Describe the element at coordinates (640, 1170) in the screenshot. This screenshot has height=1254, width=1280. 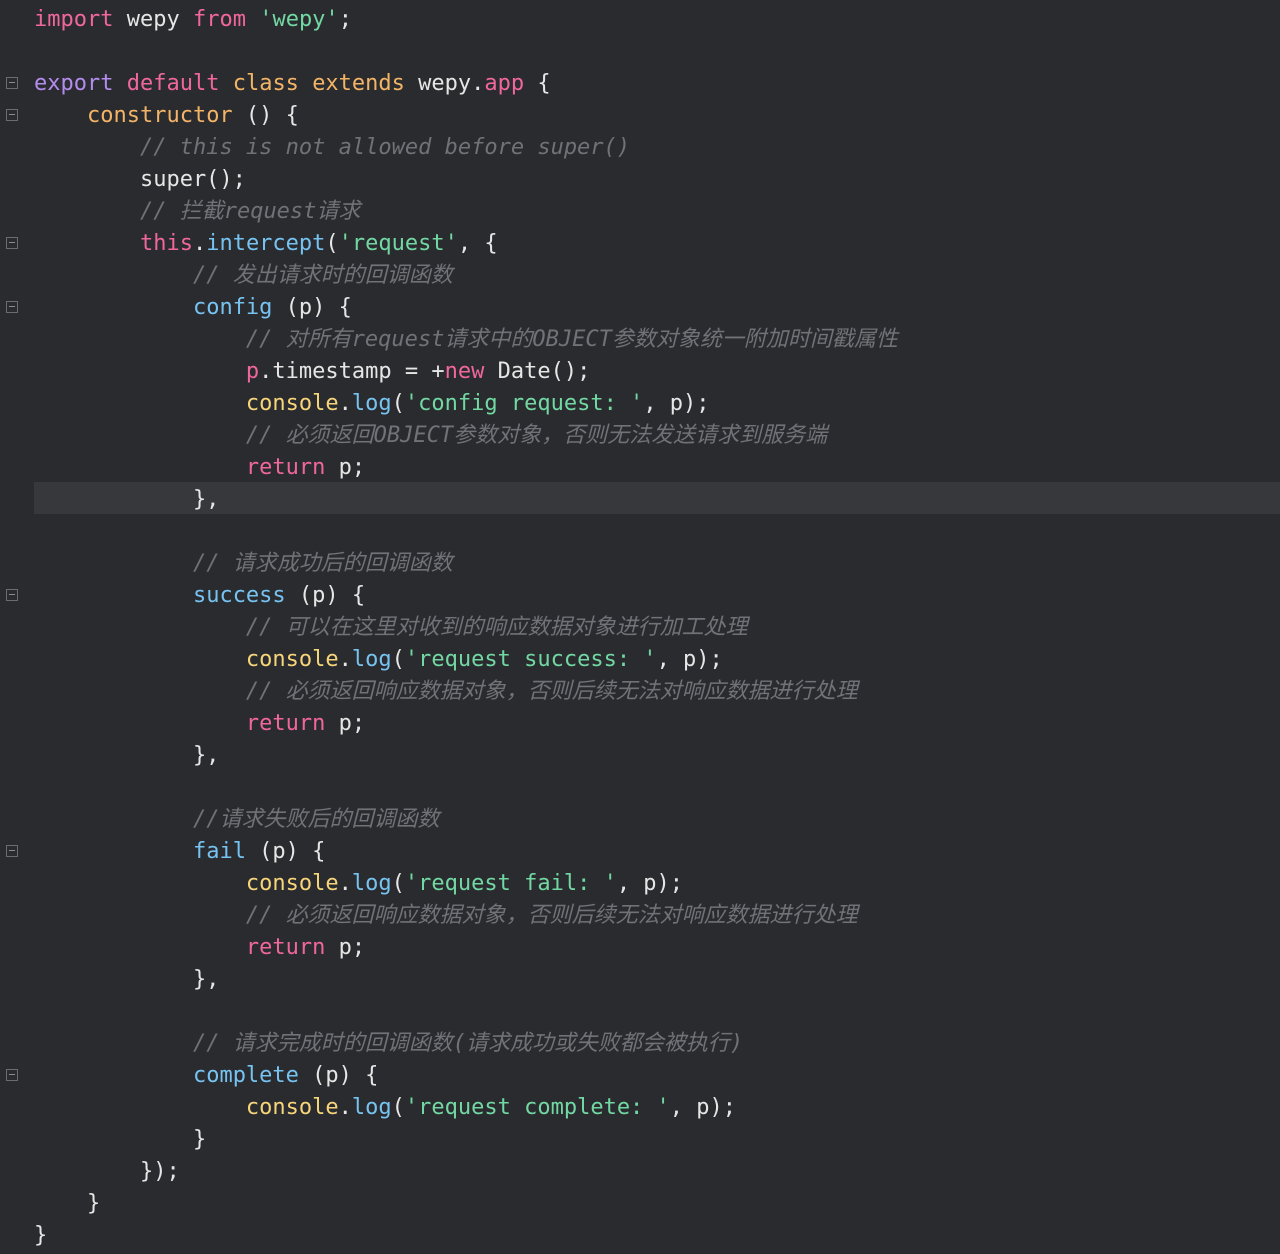
I see `code-line: });` at that location.